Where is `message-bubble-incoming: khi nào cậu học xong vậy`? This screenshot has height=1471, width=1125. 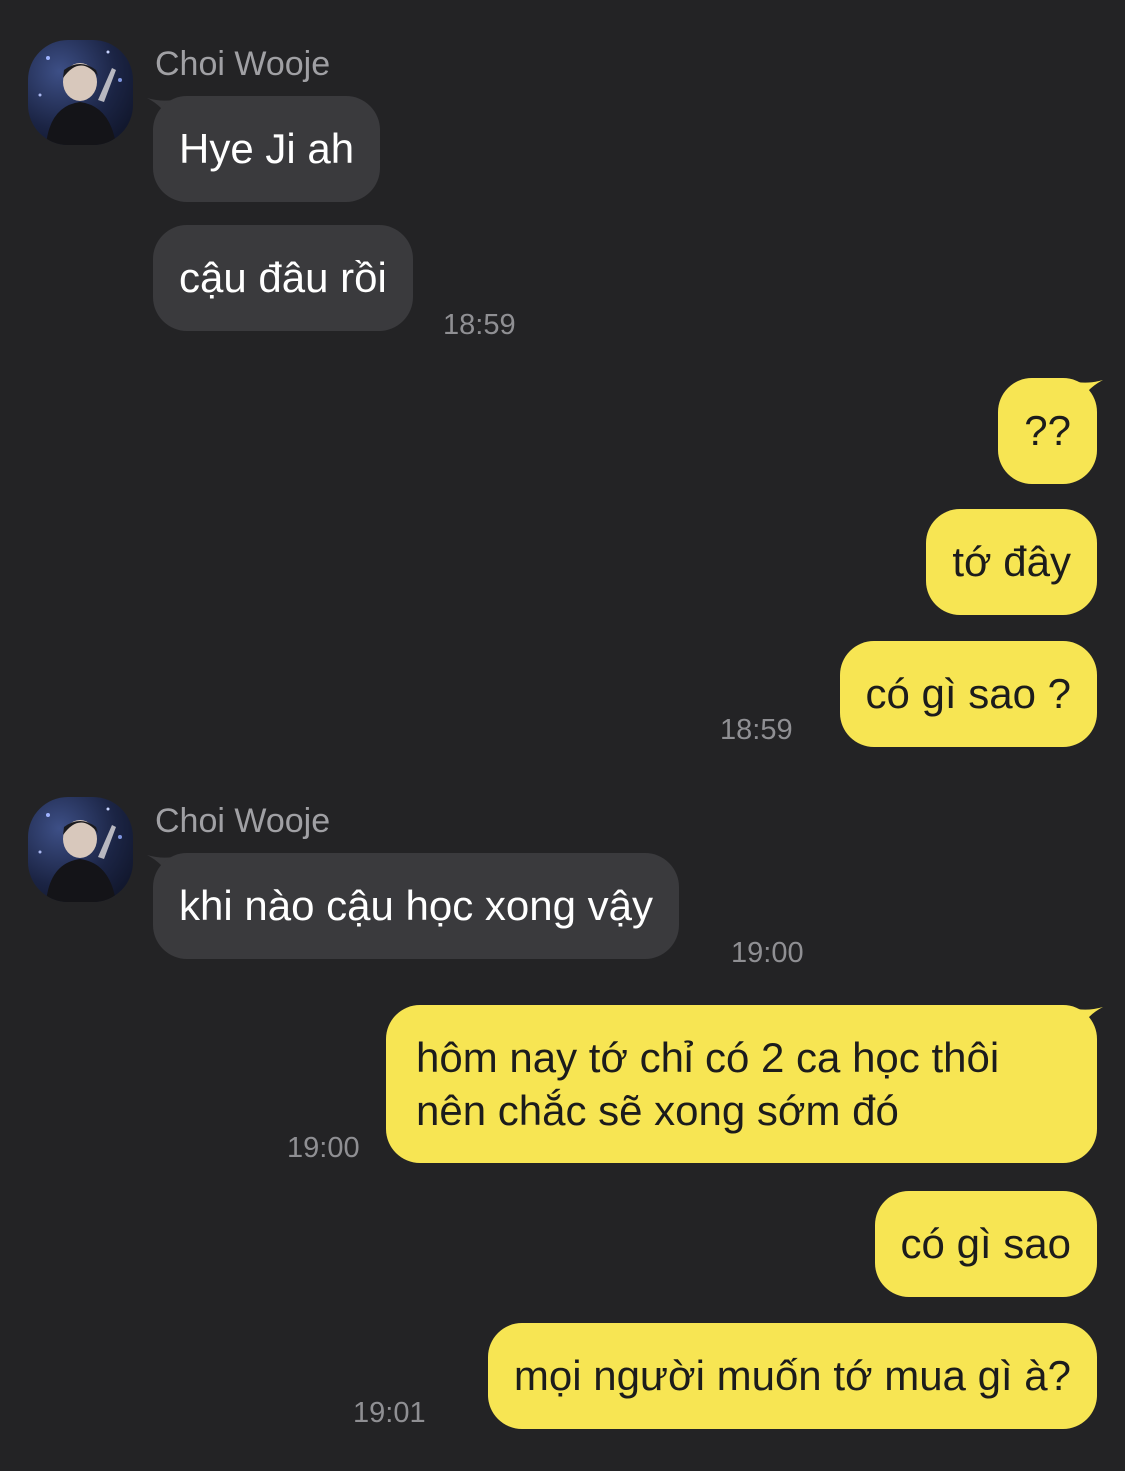
message-bubble-incoming: khi nào cậu học xong vậy is located at coordinates (416, 906).